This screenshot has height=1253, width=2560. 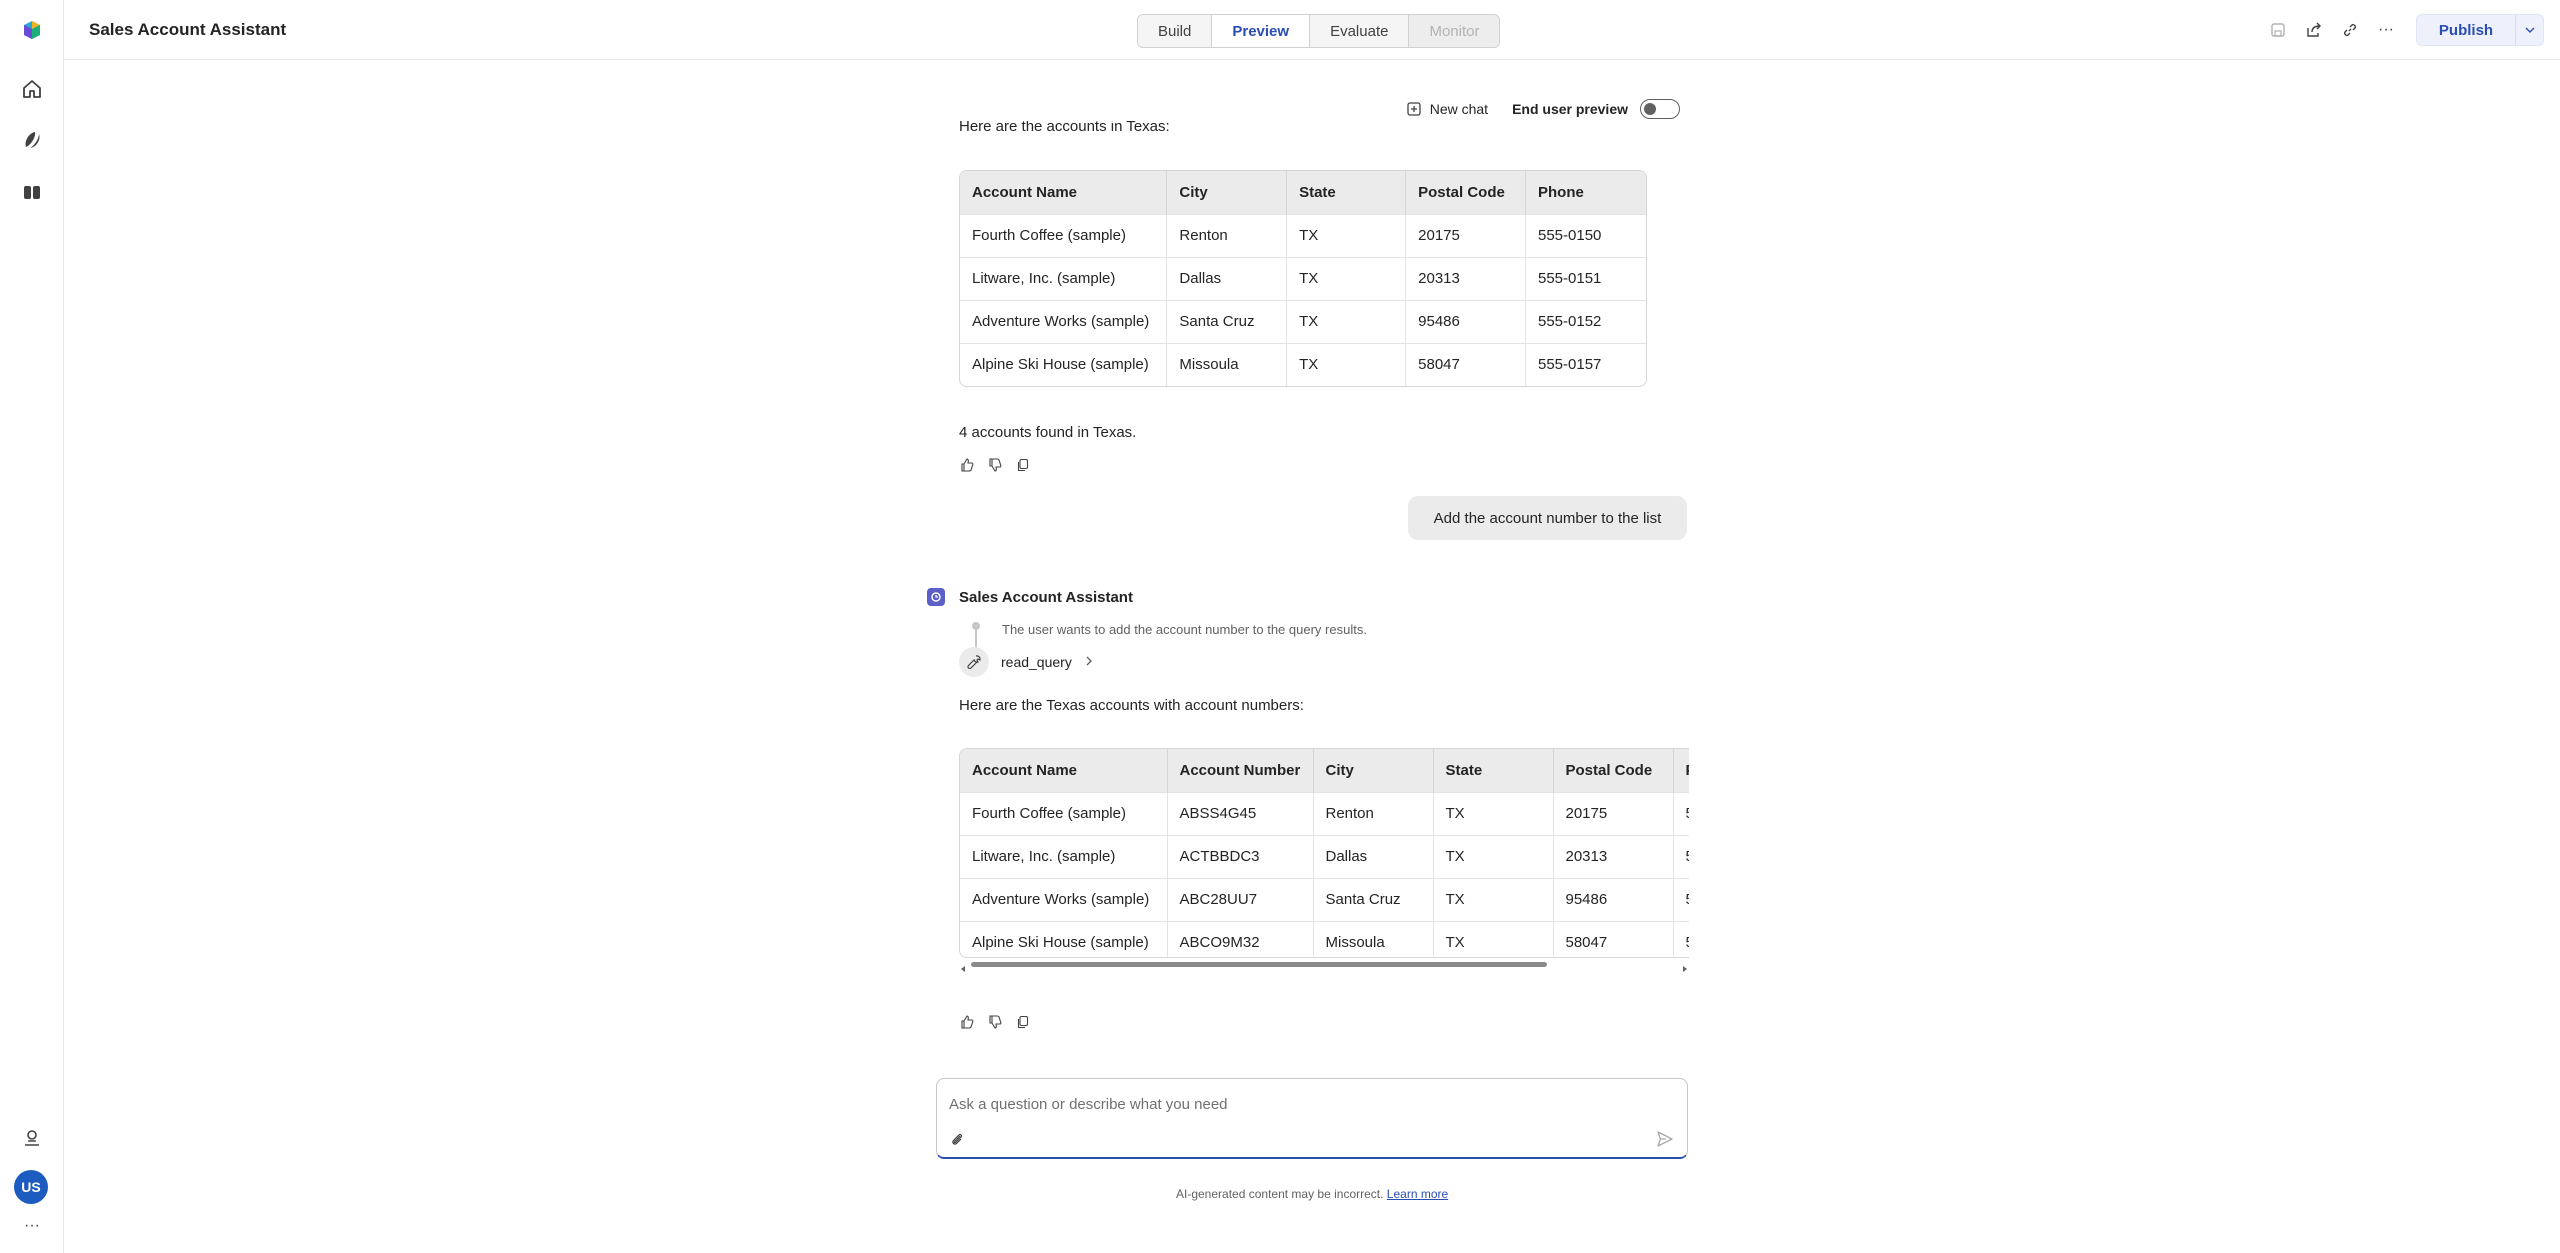 What do you see at coordinates (2466, 30) in the screenshot?
I see `publish-label: Publish` at bounding box center [2466, 30].